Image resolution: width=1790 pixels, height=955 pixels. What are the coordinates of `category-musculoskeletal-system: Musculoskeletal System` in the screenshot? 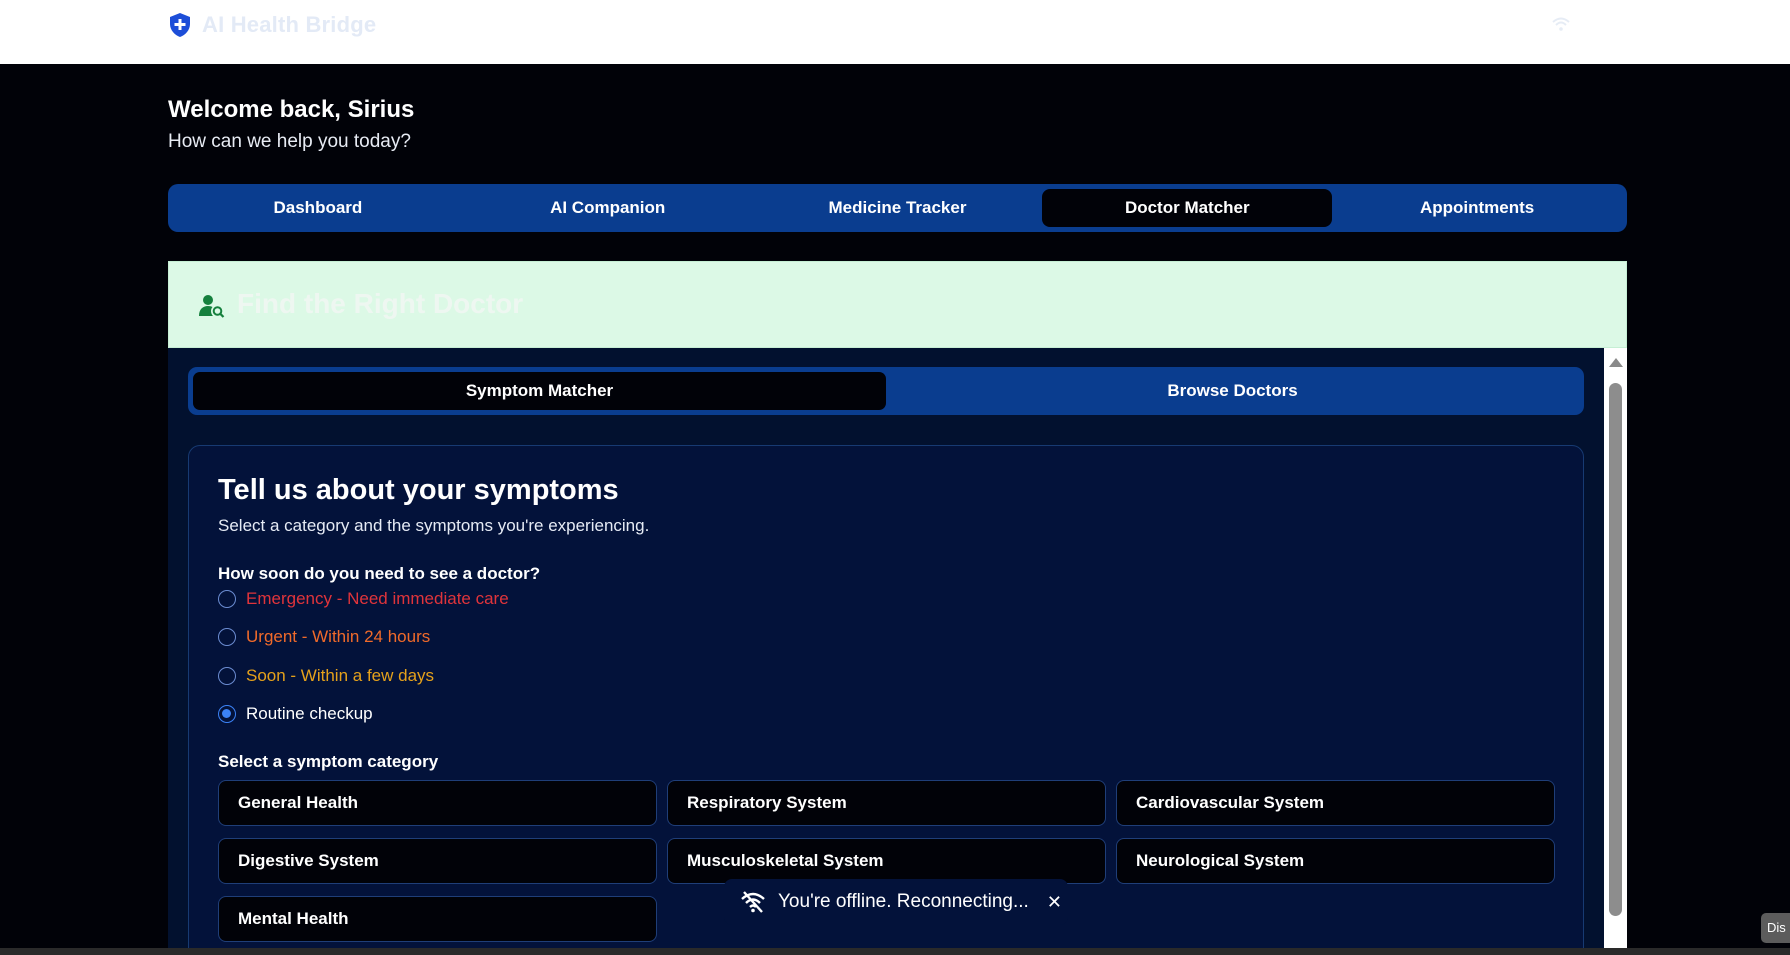 It's located at (886, 861).